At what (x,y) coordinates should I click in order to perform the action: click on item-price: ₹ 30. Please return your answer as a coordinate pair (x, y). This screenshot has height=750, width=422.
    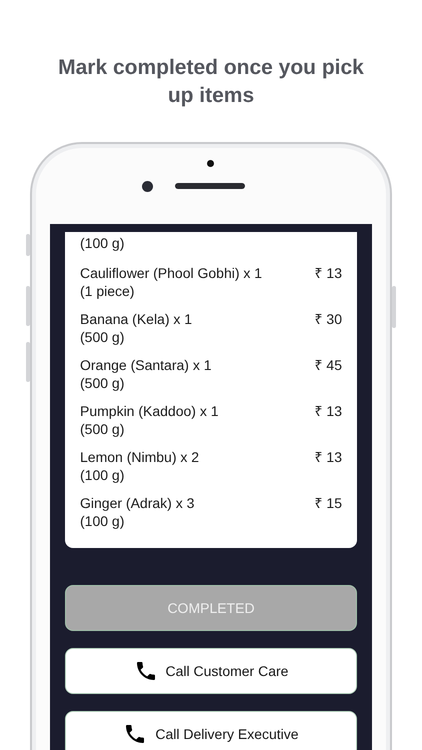
    Looking at the image, I should click on (328, 319).